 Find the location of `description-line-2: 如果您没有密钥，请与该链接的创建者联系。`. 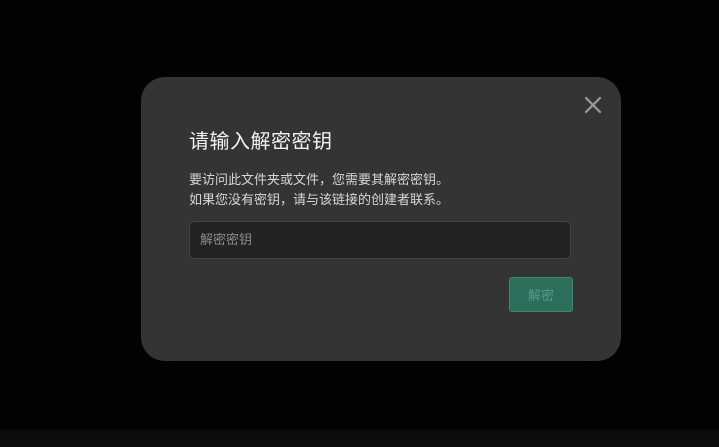

description-line-2: 如果您没有密钥，请与该链接的创建者联系。 is located at coordinates (319, 200).